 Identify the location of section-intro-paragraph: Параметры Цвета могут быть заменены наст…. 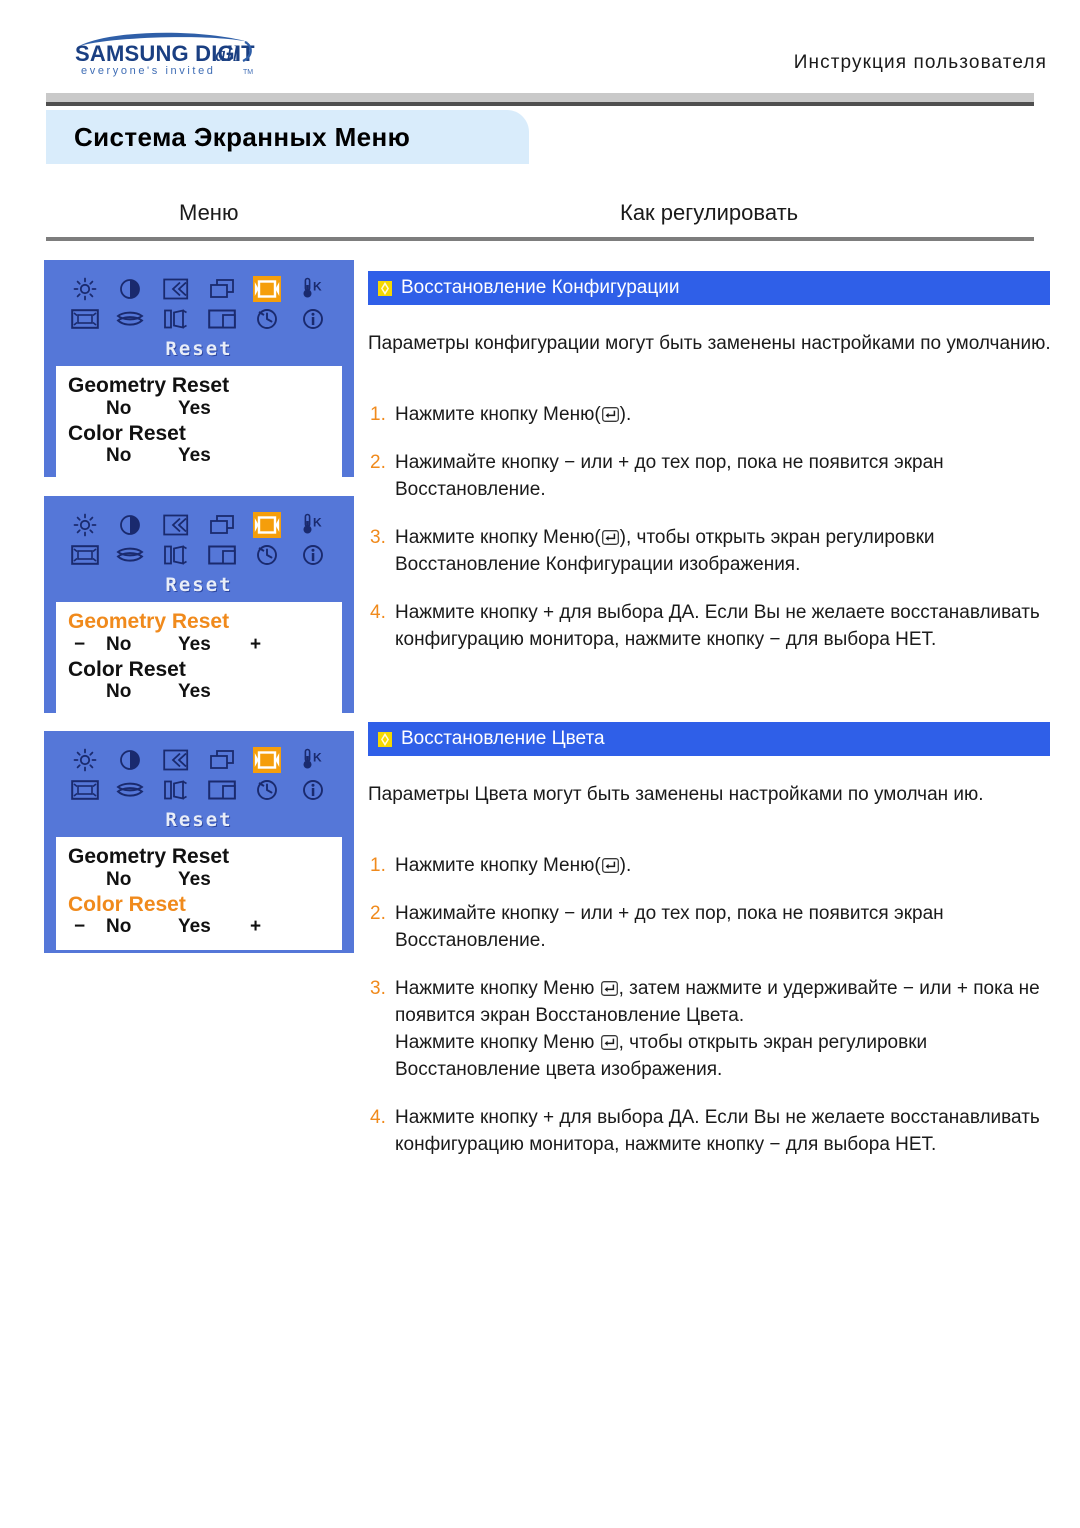
(676, 794).